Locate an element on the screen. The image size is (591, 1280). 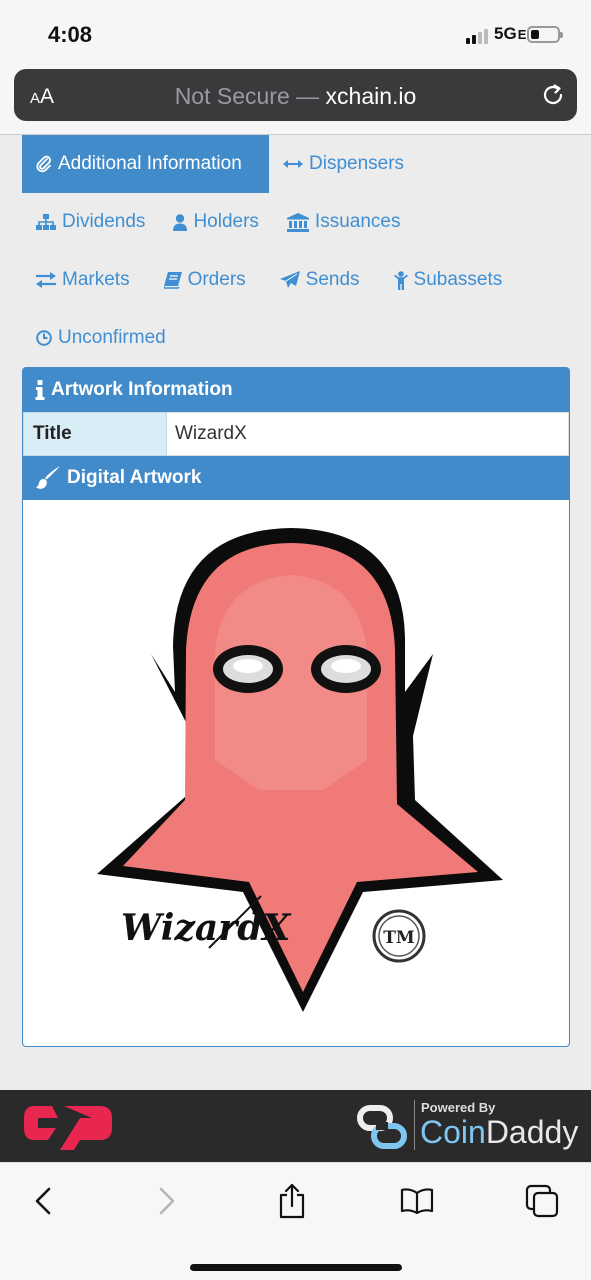
bank-icon is located at coordinates (297, 222).